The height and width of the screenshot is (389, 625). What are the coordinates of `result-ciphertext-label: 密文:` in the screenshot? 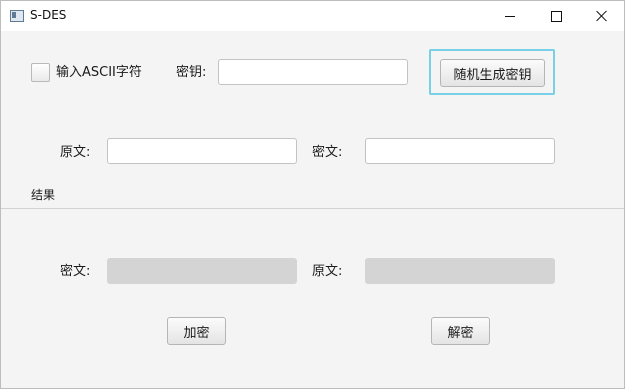 It's located at (75, 271).